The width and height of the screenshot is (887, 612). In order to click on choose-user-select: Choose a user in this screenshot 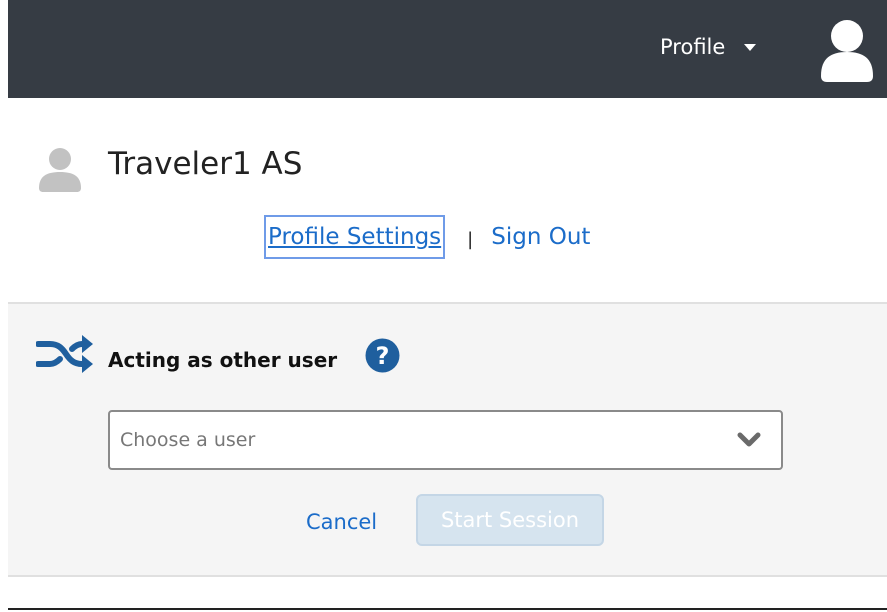, I will do `click(445, 440)`.